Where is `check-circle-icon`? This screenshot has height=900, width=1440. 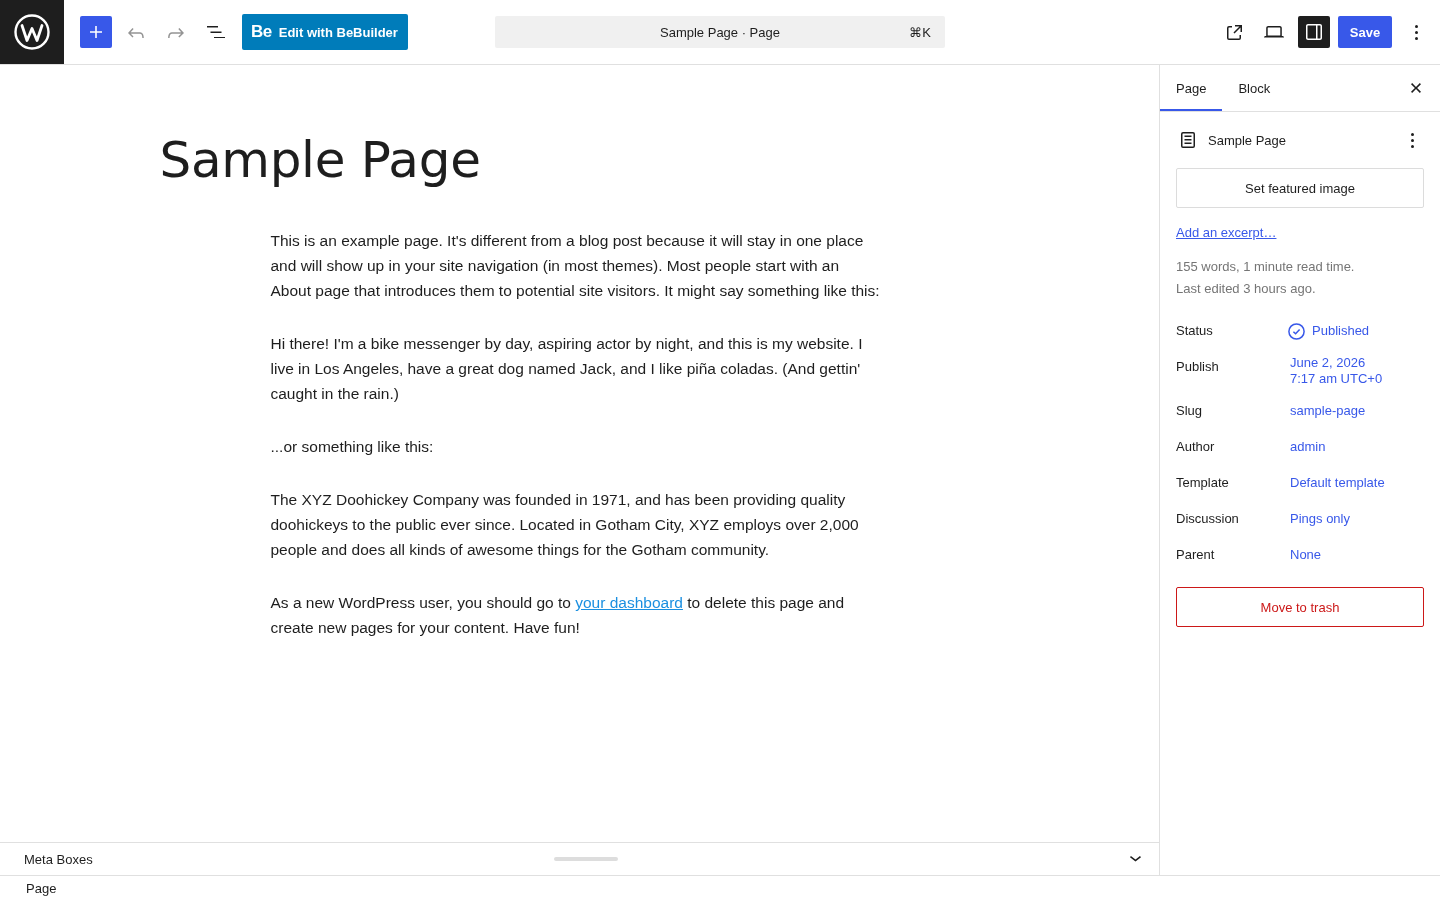 check-circle-icon is located at coordinates (1296, 331).